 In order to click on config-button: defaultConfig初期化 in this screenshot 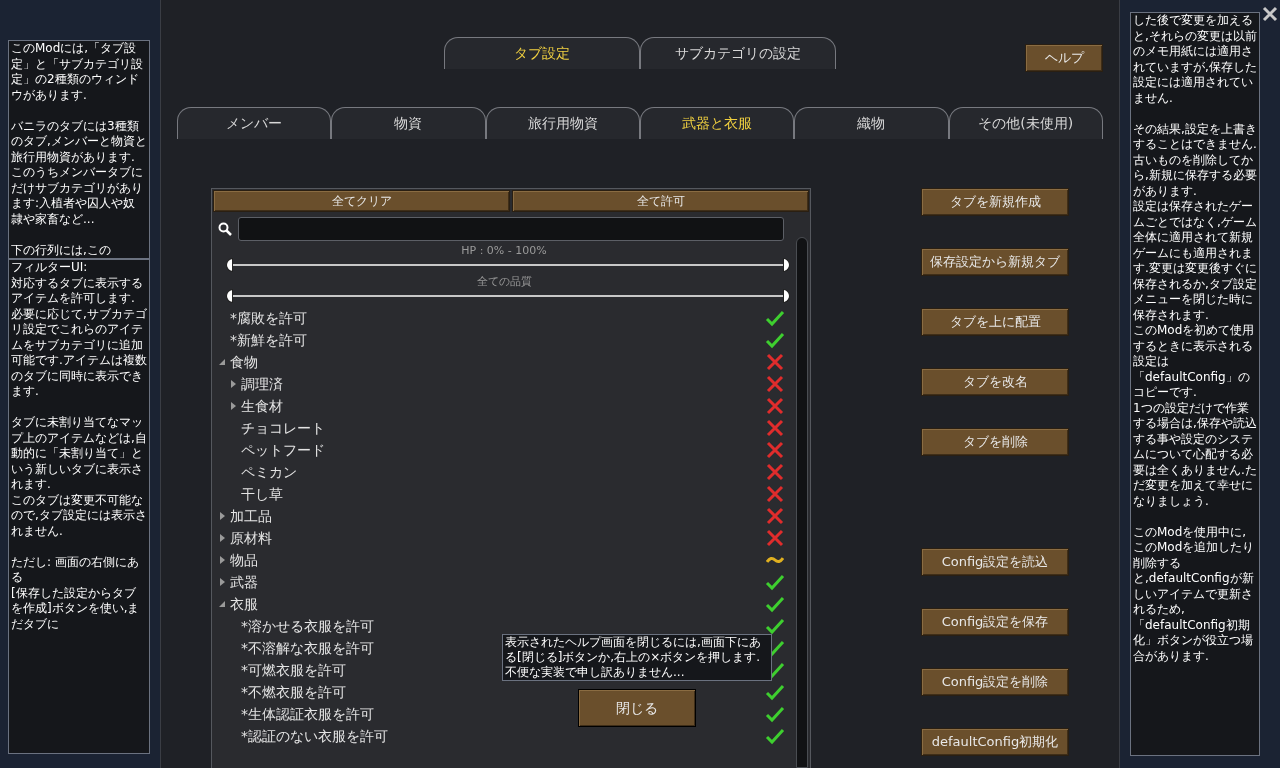, I will do `click(995, 742)`.